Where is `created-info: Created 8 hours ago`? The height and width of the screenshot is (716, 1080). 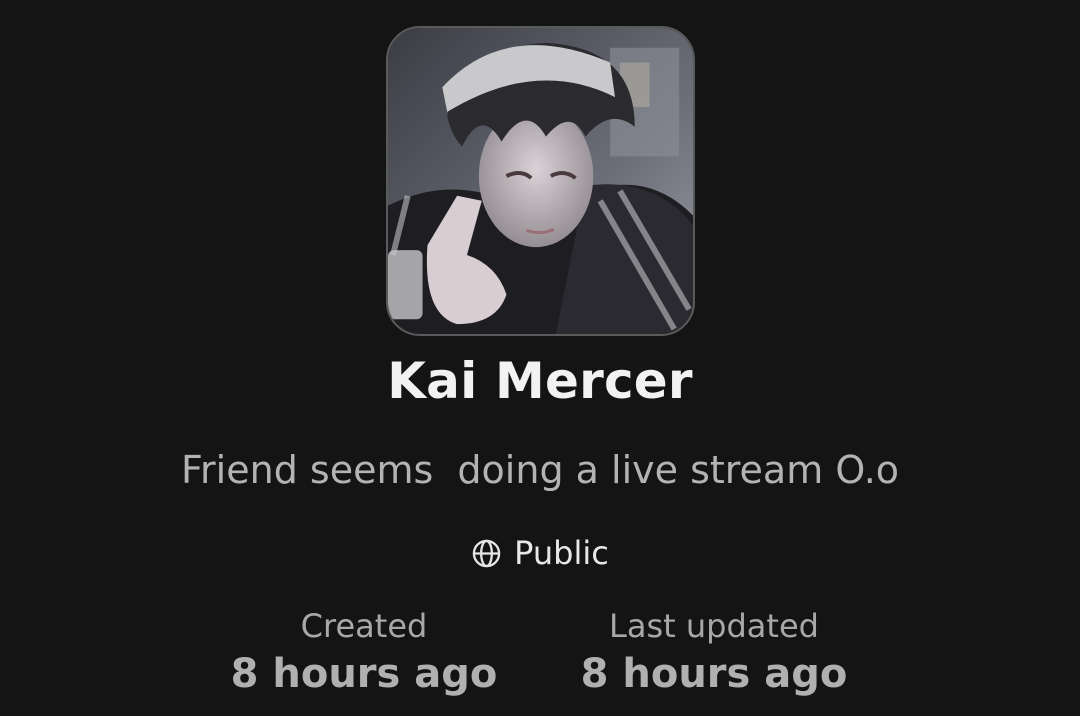 created-info: Created 8 hours ago is located at coordinates (364, 651).